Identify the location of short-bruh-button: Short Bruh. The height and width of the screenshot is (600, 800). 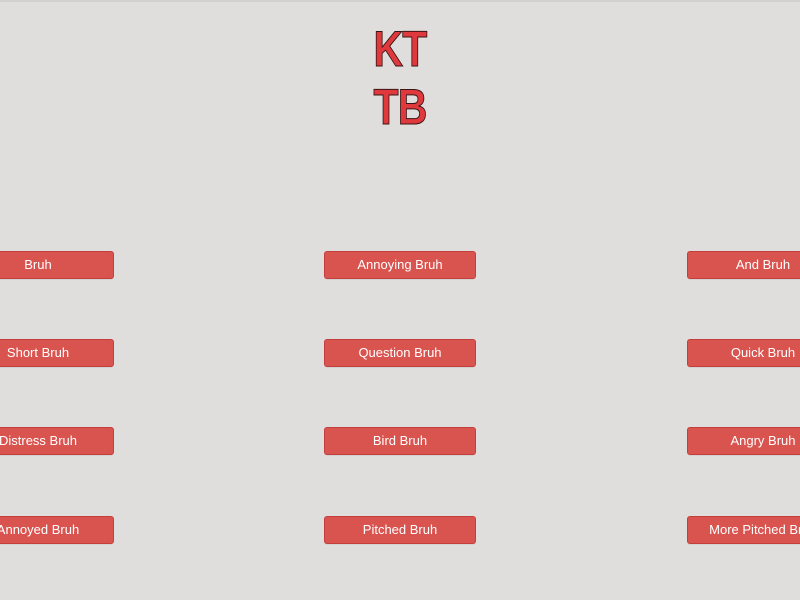
(57, 353).